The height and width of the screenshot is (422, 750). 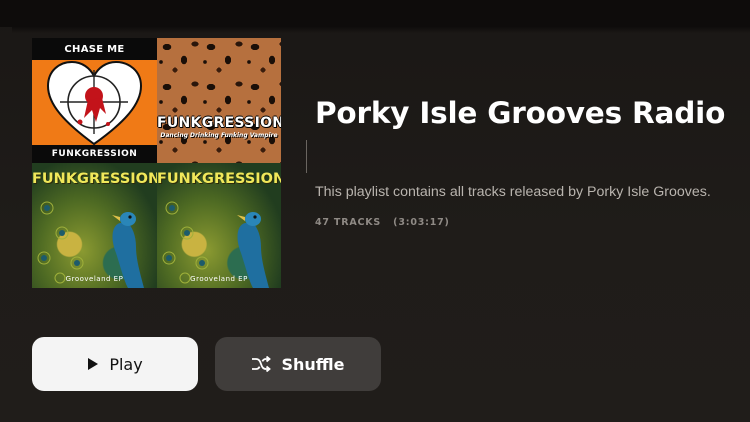 I want to click on focus-divider, so click(x=306, y=156).